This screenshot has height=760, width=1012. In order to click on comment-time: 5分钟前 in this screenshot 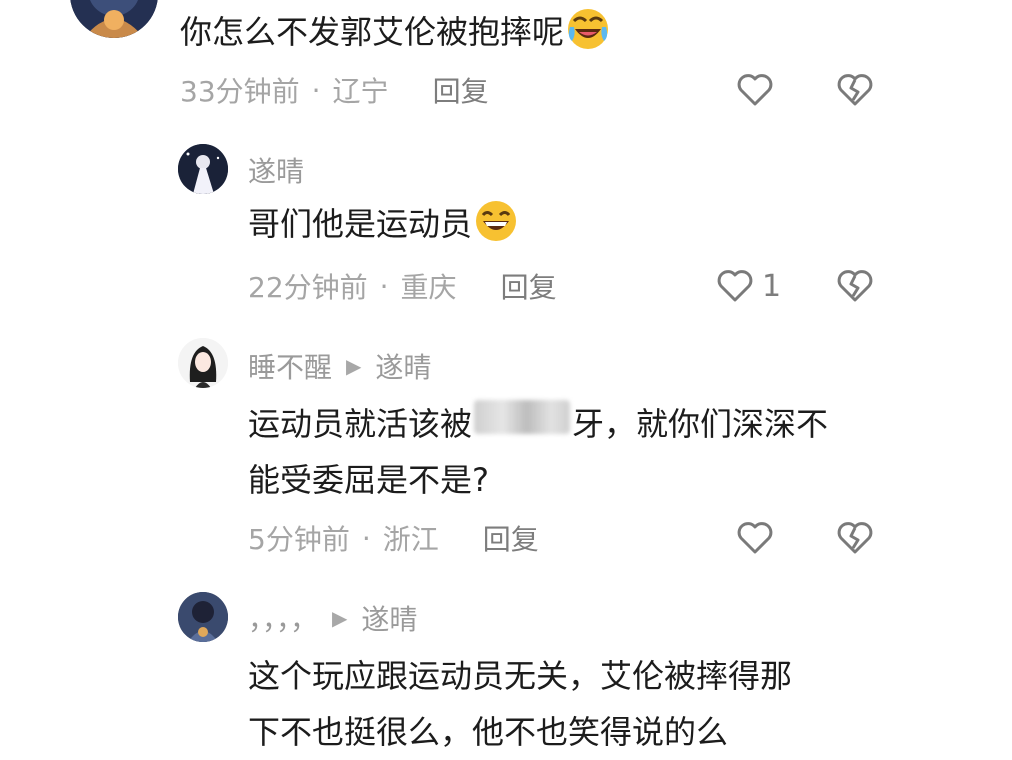, I will do `click(299, 539)`.